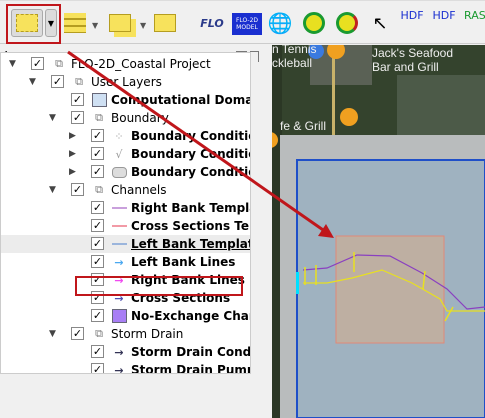 The height and width of the screenshot is (418, 485). What do you see at coordinates (139, 190) in the screenshot?
I see `layer-name: Channels` at bounding box center [139, 190].